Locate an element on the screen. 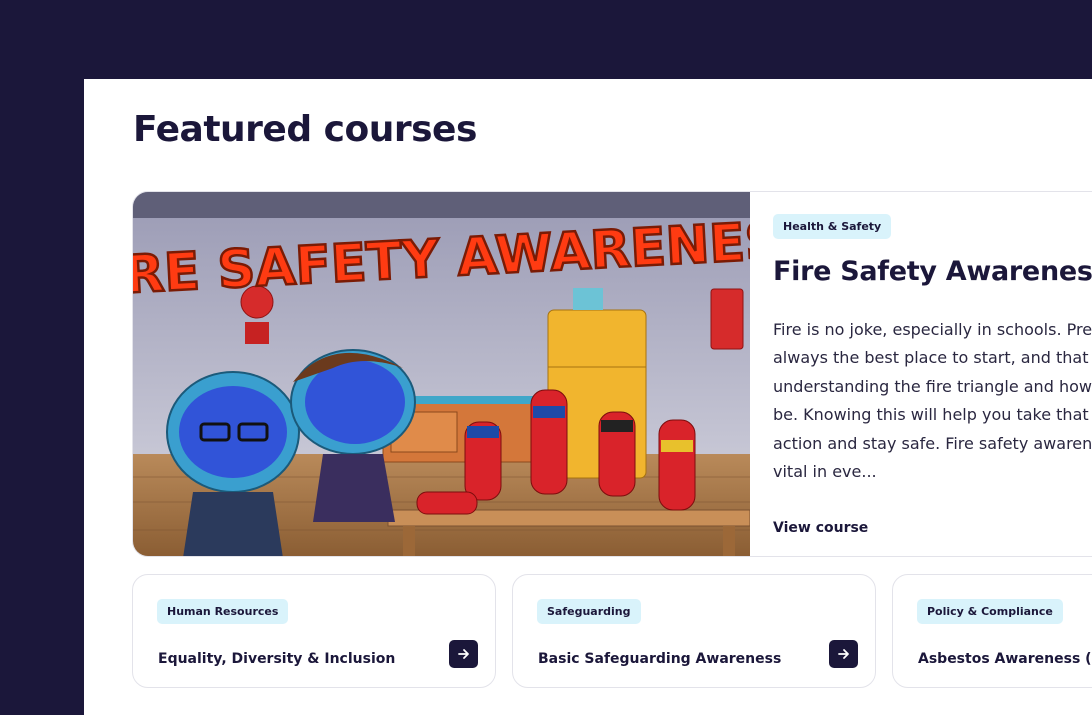 The image size is (1092, 715). view-course-link: View course is located at coordinates (820, 528).